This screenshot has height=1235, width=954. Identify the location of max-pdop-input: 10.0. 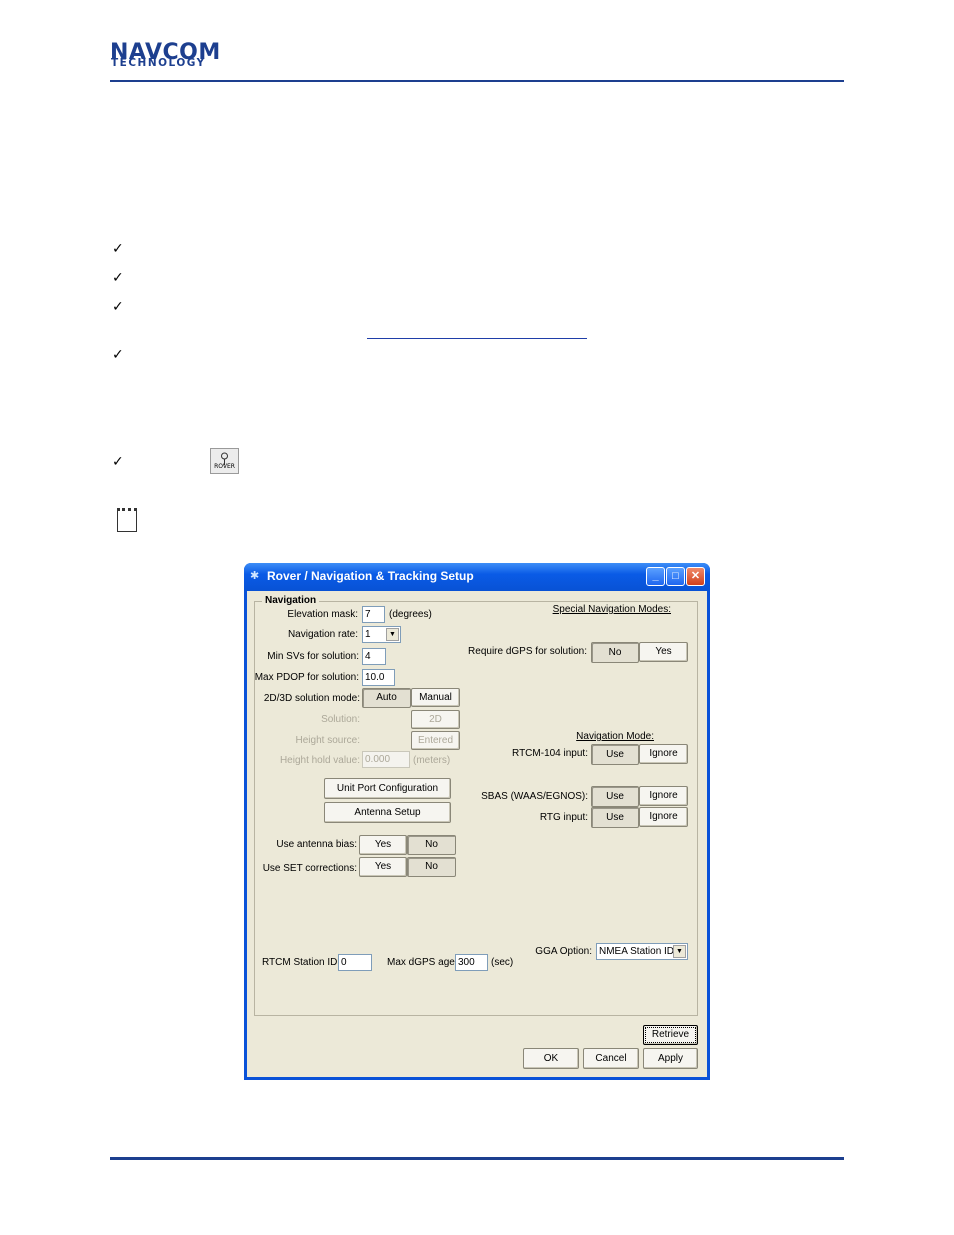
(378, 677).